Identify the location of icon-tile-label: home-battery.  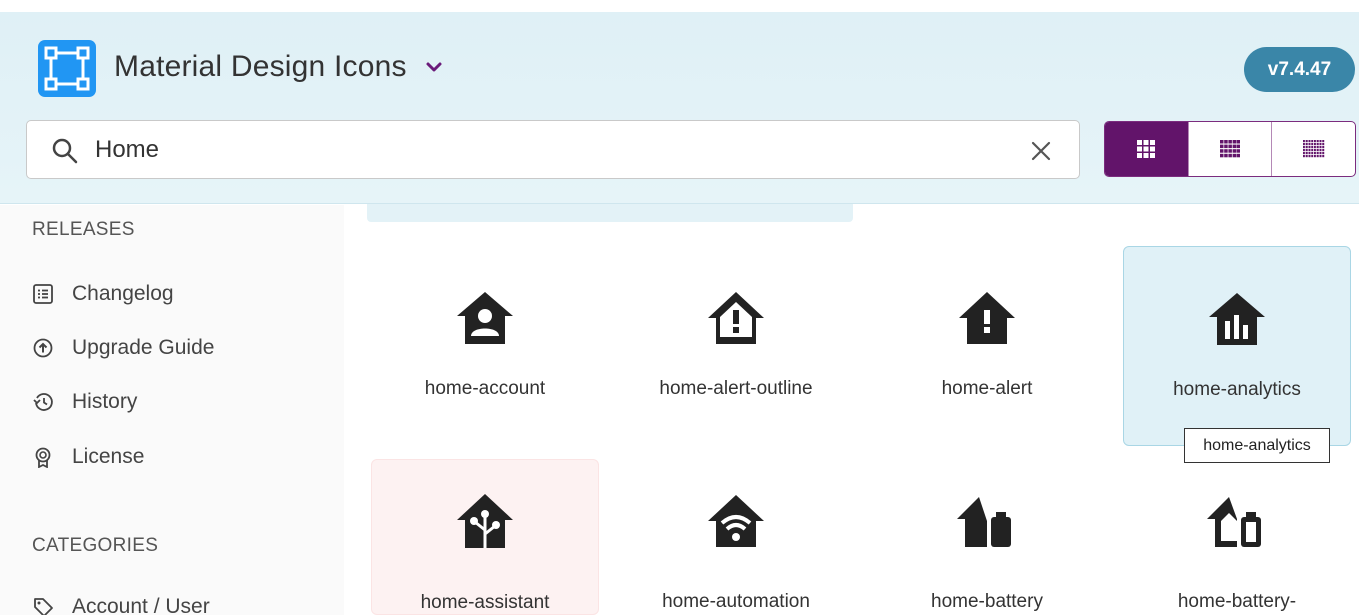
(987, 601).